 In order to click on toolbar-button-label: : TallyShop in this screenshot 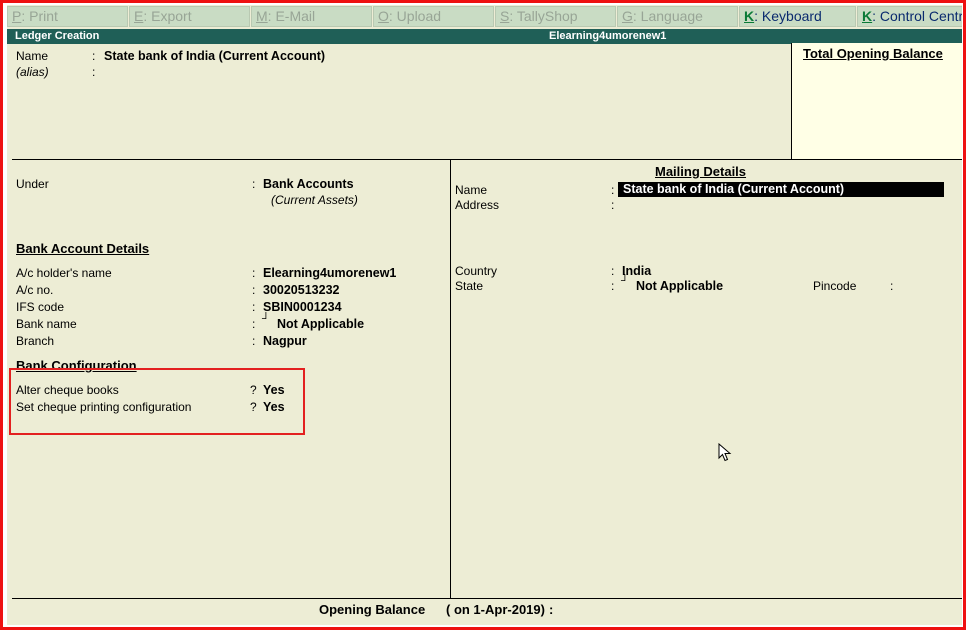, I will do `click(543, 16)`.